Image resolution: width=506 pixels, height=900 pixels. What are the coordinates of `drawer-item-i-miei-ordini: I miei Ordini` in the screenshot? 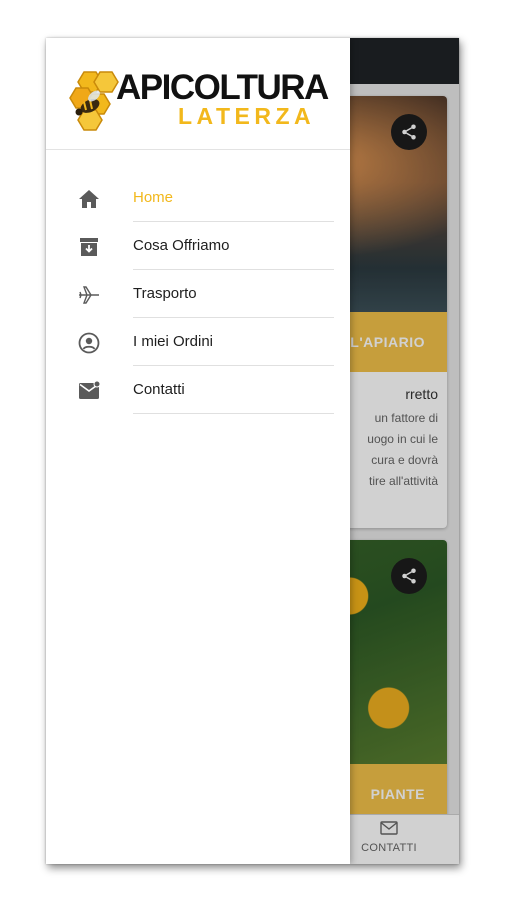 It's located at (198, 342).